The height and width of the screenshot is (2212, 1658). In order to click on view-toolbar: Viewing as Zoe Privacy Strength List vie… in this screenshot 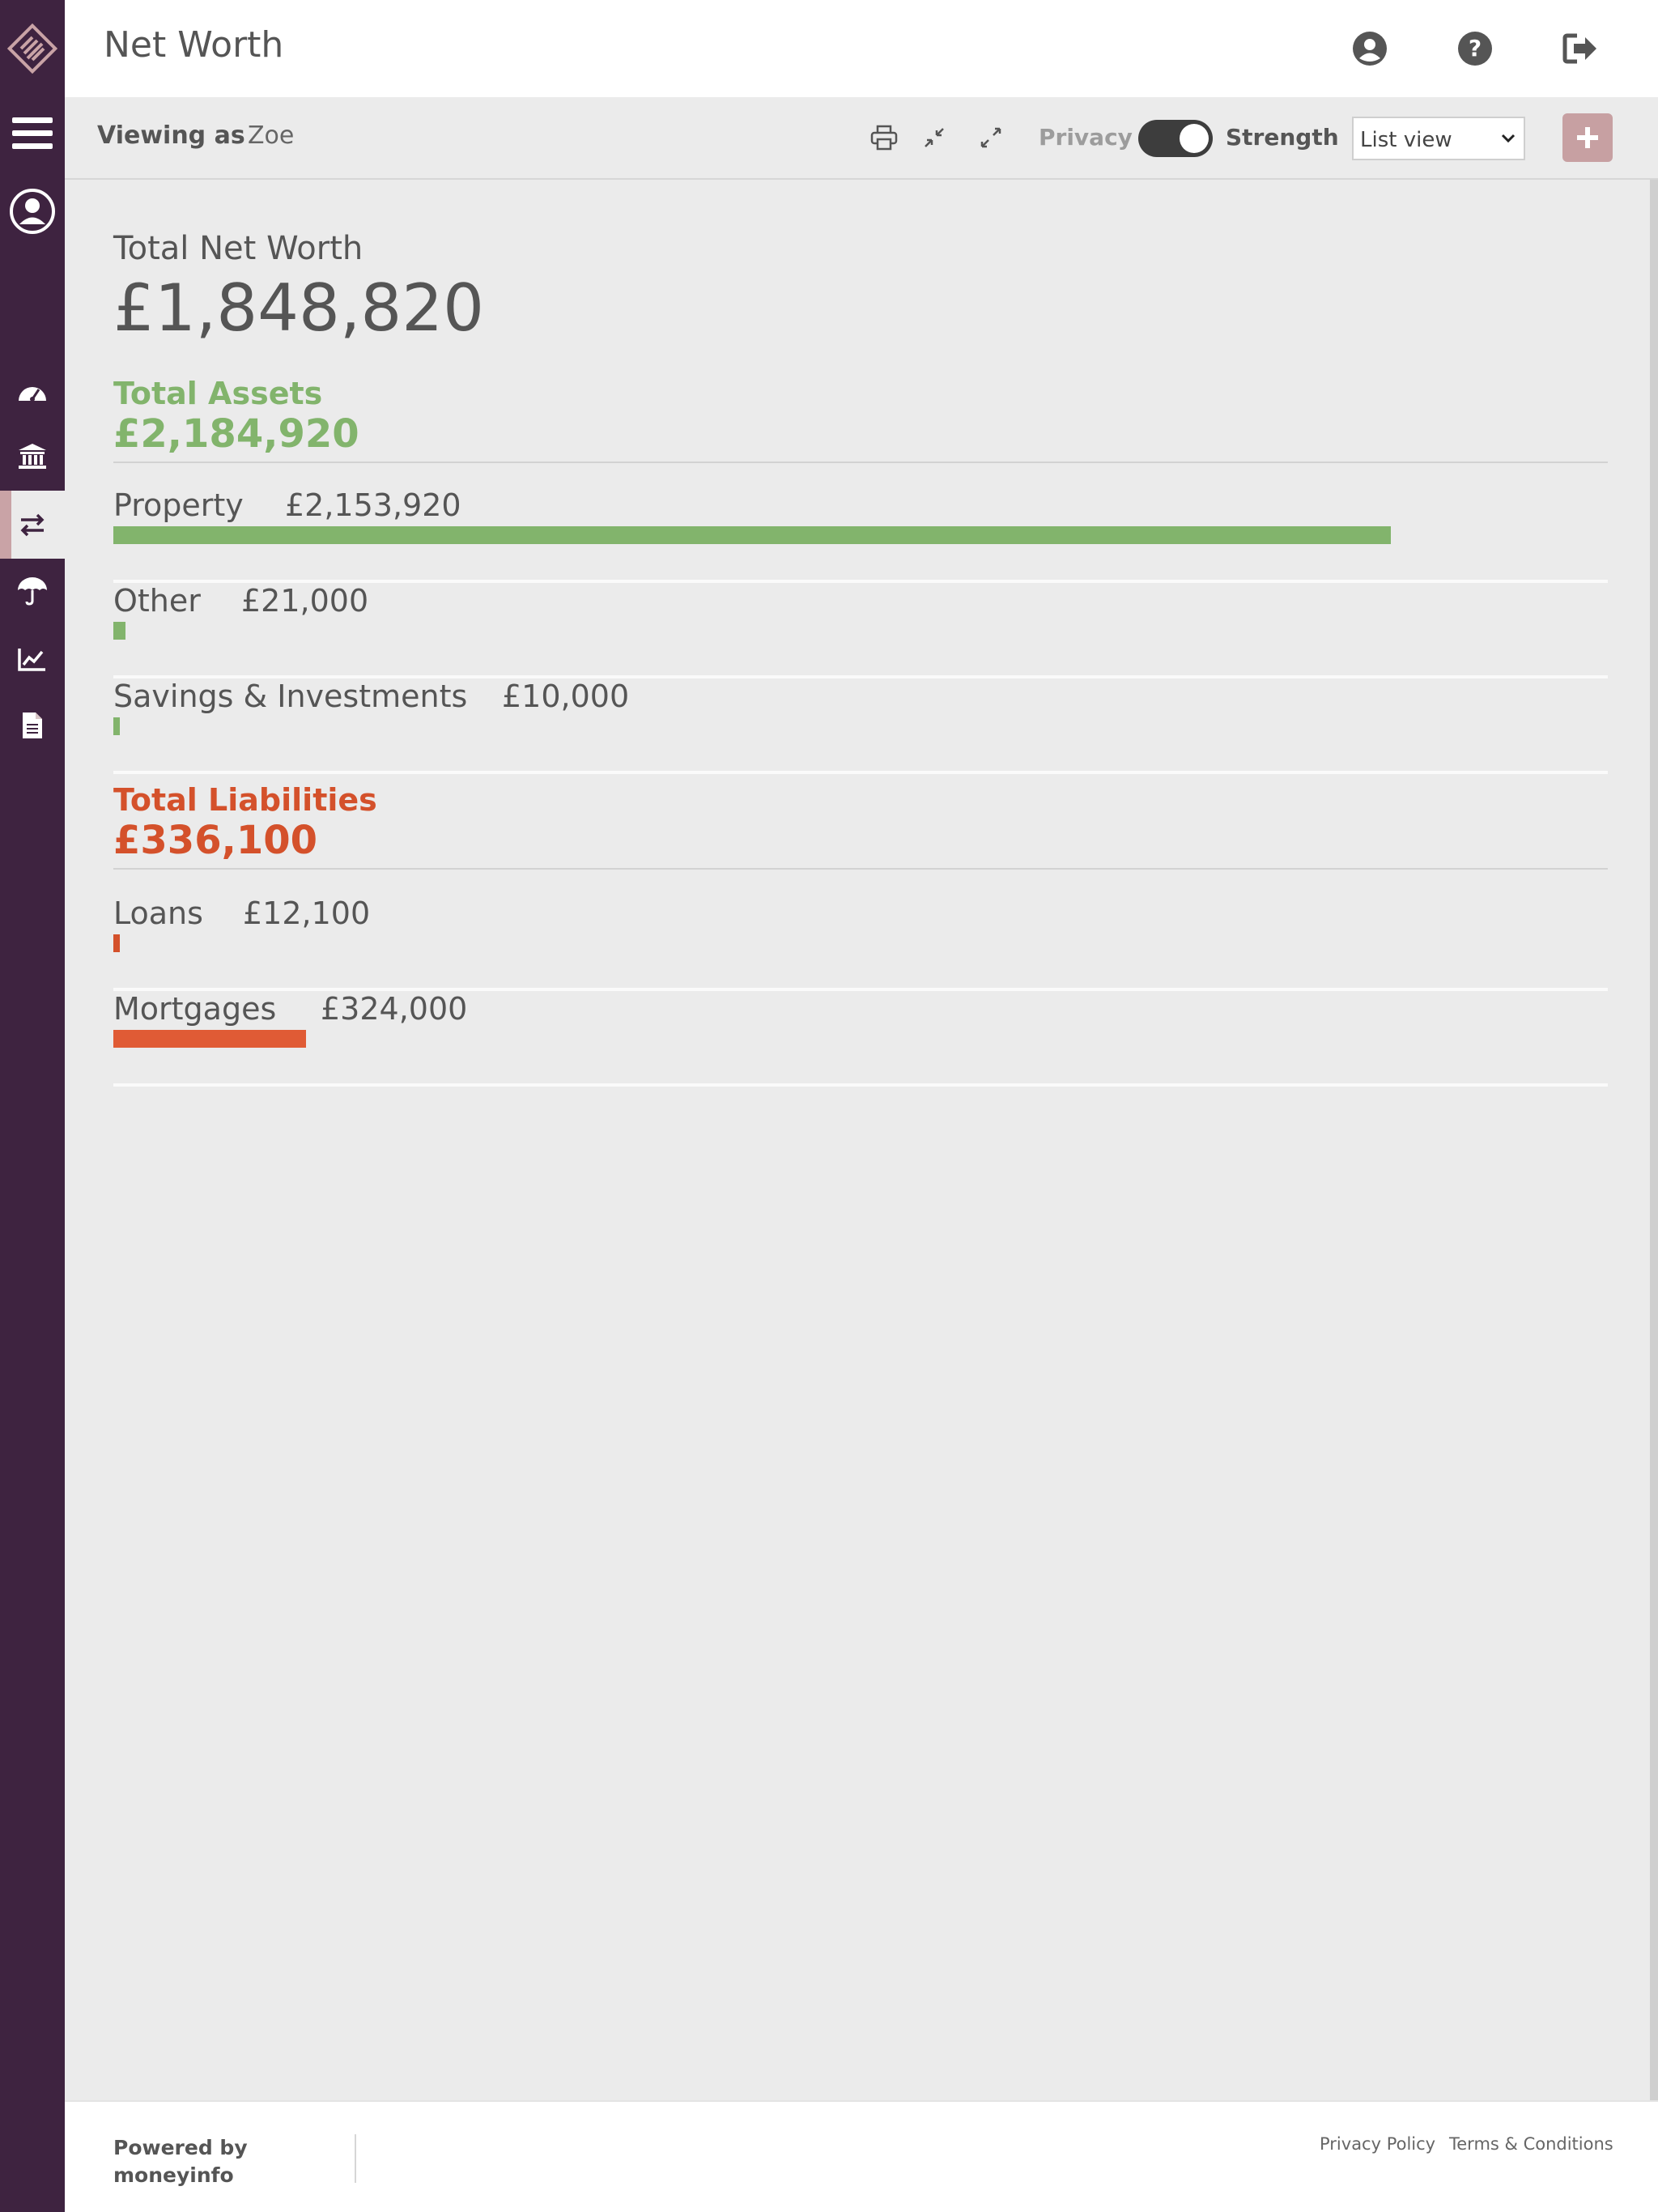, I will do `click(861, 138)`.